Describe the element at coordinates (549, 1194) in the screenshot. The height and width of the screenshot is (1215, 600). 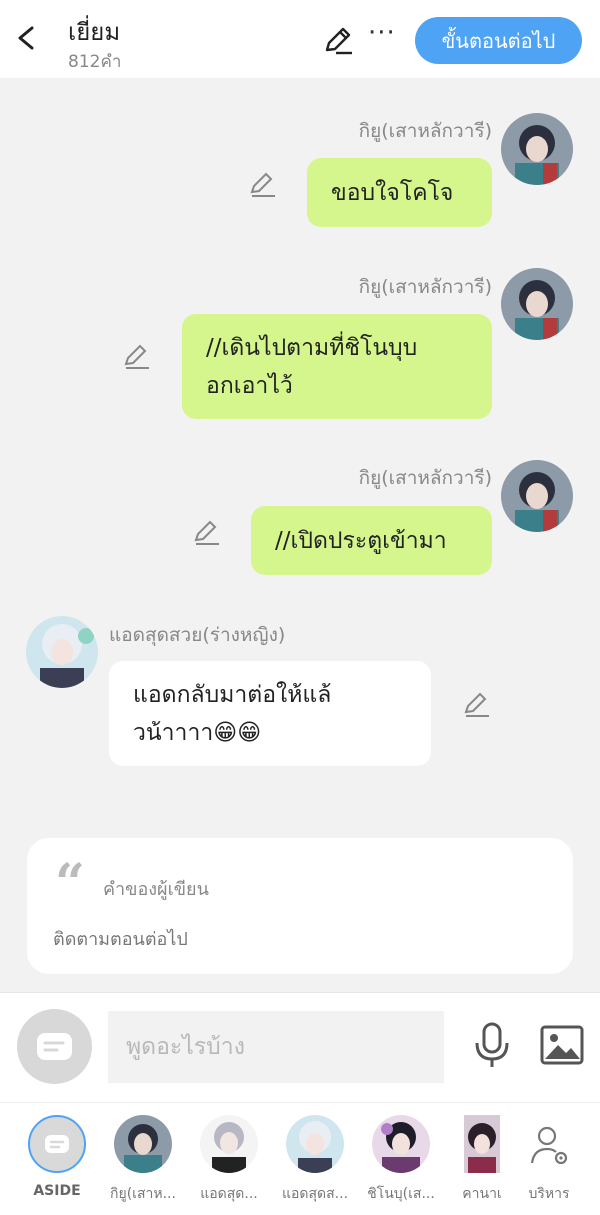
I see `character-label: บริหาร` at that location.